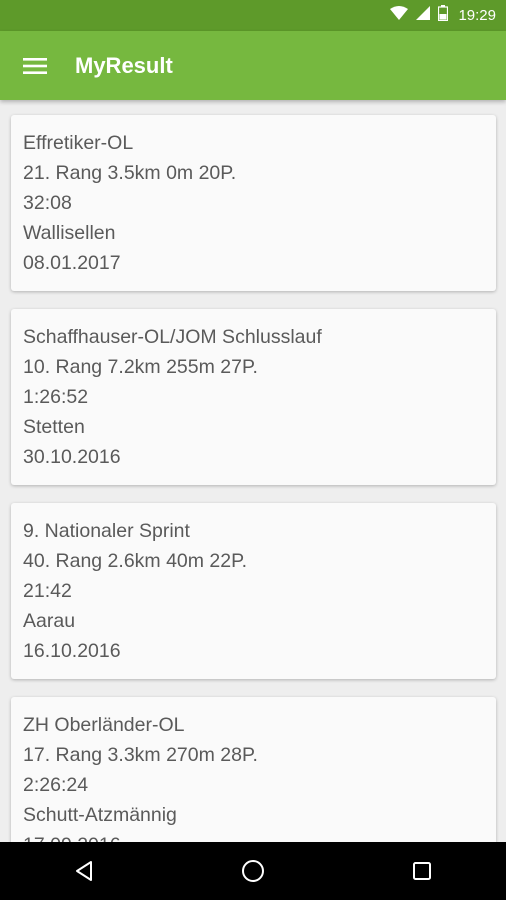 The height and width of the screenshot is (900, 506). I want to click on app-bar: MyResult, so click(253, 65).